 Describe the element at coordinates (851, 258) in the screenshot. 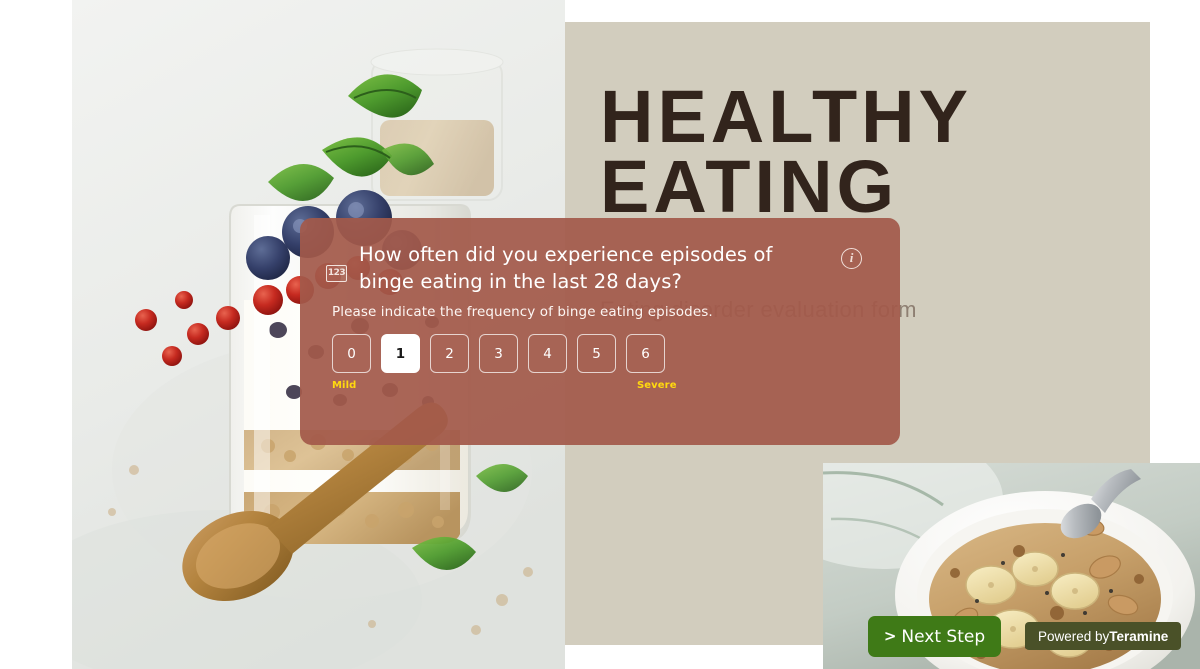

I see `info-icon: i` at that location.